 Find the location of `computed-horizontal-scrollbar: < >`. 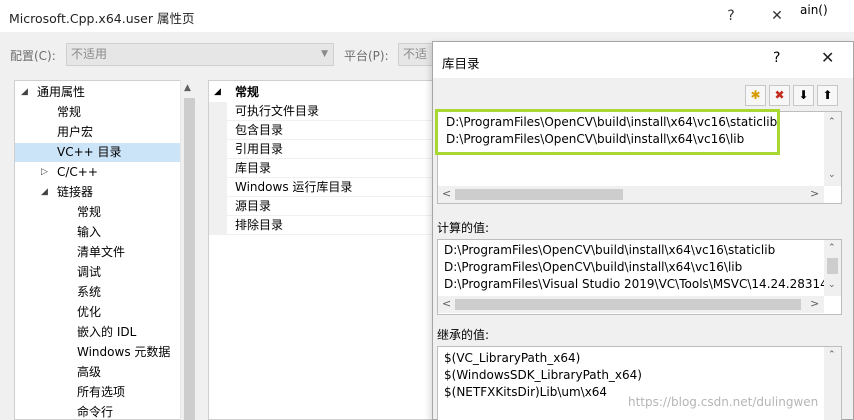

computed-horizontal-scrollbar: < > is located at coordinates (631, 304).